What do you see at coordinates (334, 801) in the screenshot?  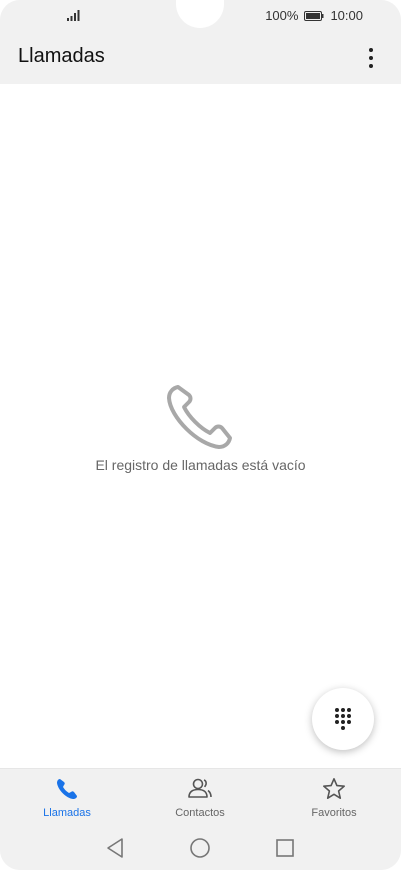 I see `tab-favoritos: Favoritos` at bounding box center [334, 801].